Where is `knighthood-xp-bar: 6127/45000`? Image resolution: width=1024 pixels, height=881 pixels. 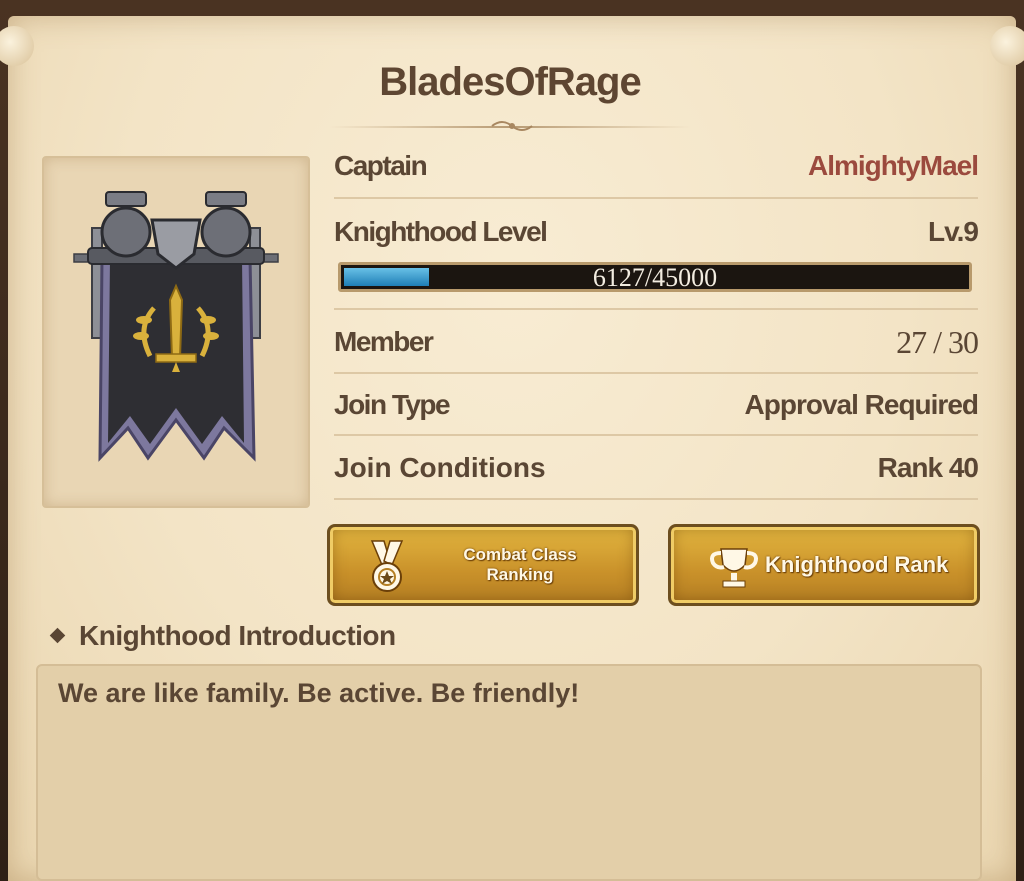 knighthood-xp-bar: 6127/45000 is located at coordinates (655, 277).